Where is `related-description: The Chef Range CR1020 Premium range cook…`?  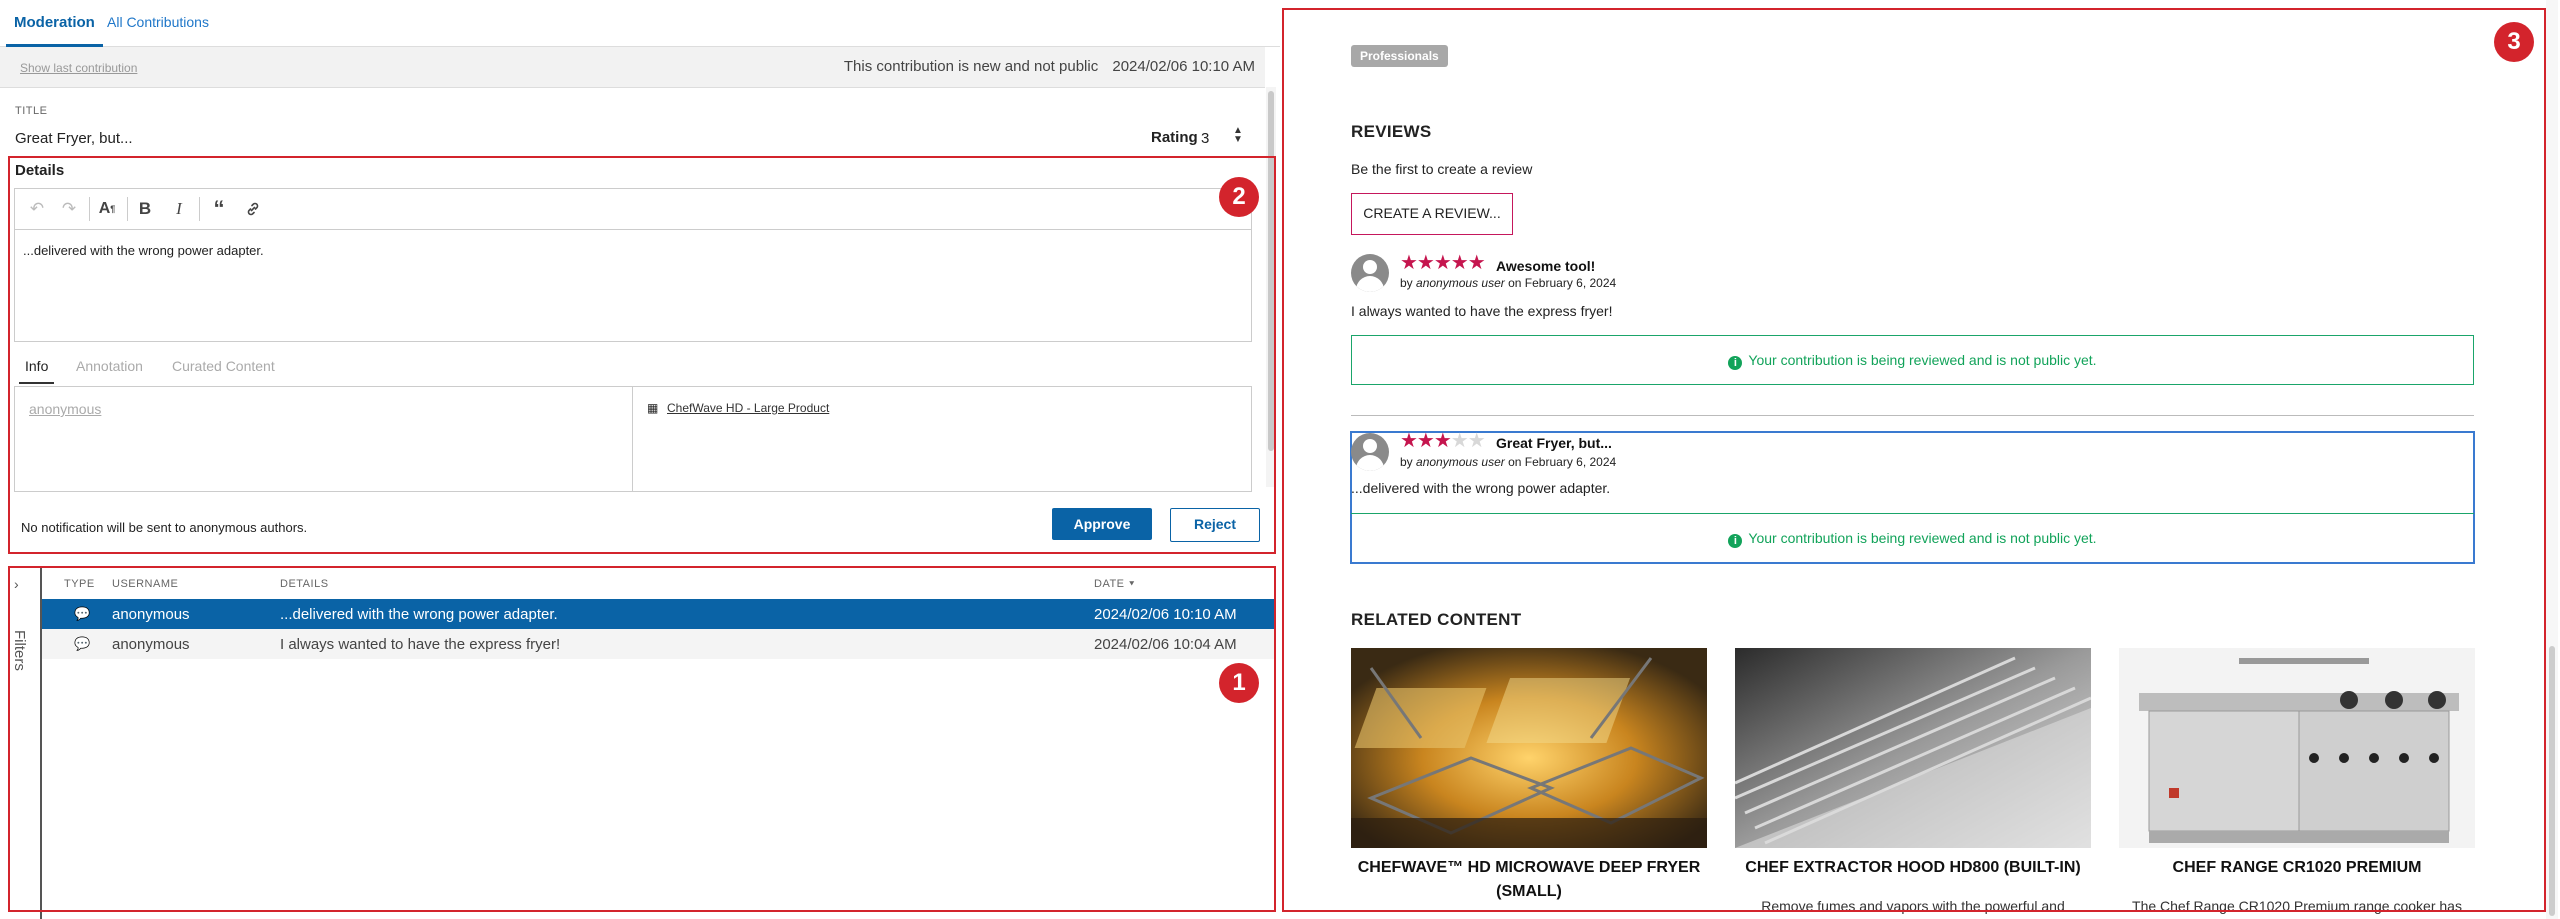
related-description: The Chef Range CR1020 Premium range cook… is located at coordinates (2297, 906).